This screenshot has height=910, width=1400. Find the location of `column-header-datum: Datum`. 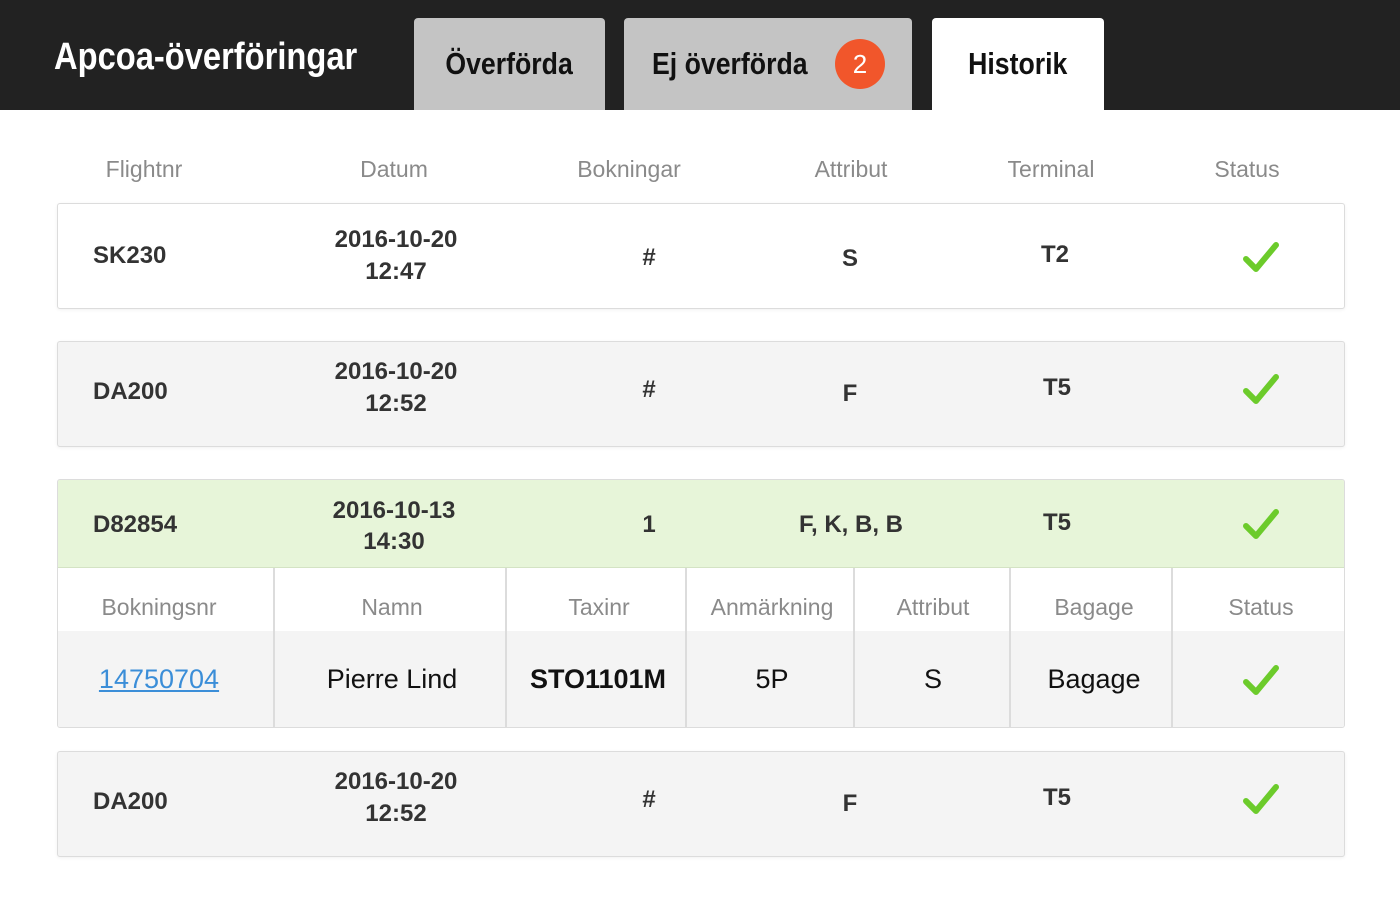

column-header-datum: Datum is located at coordinates (394, 169).